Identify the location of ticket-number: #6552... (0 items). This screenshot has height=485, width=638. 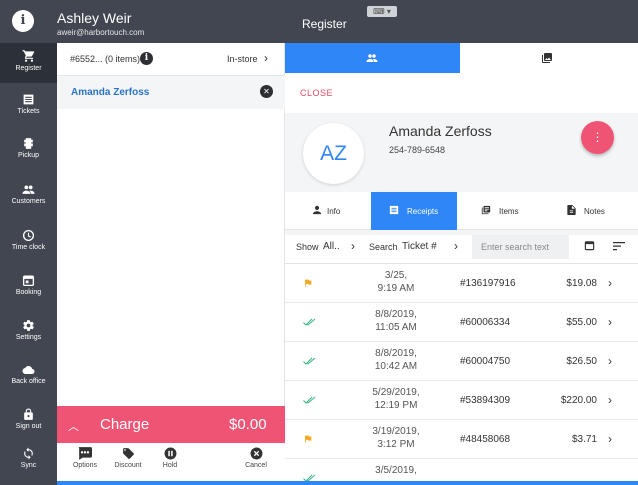
(105, 59).